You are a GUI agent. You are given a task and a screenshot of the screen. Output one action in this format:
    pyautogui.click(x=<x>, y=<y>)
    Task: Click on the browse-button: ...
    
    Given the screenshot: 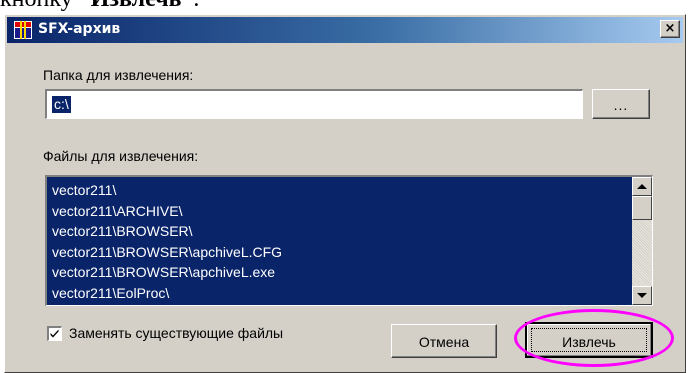 What is the action you would take?
    pyautogui.click(x=621, y=104)
    